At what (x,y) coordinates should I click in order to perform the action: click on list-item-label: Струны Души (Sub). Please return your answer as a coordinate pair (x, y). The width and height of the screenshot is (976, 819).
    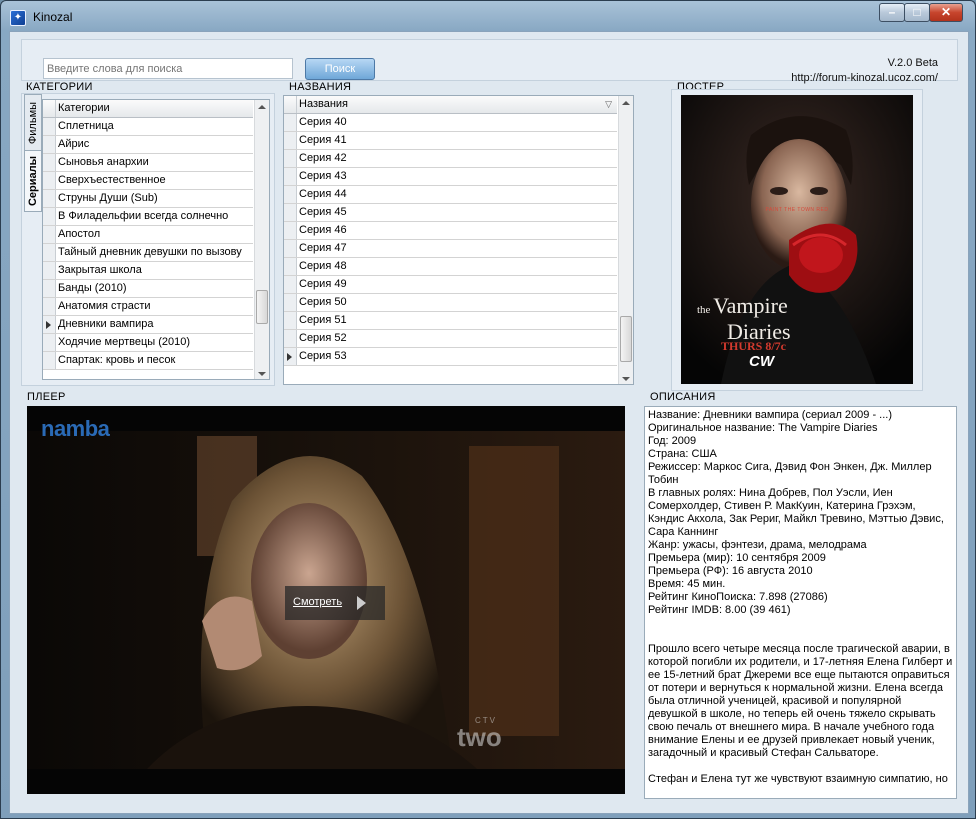
    Looking at the image, I should click on (108, 198).